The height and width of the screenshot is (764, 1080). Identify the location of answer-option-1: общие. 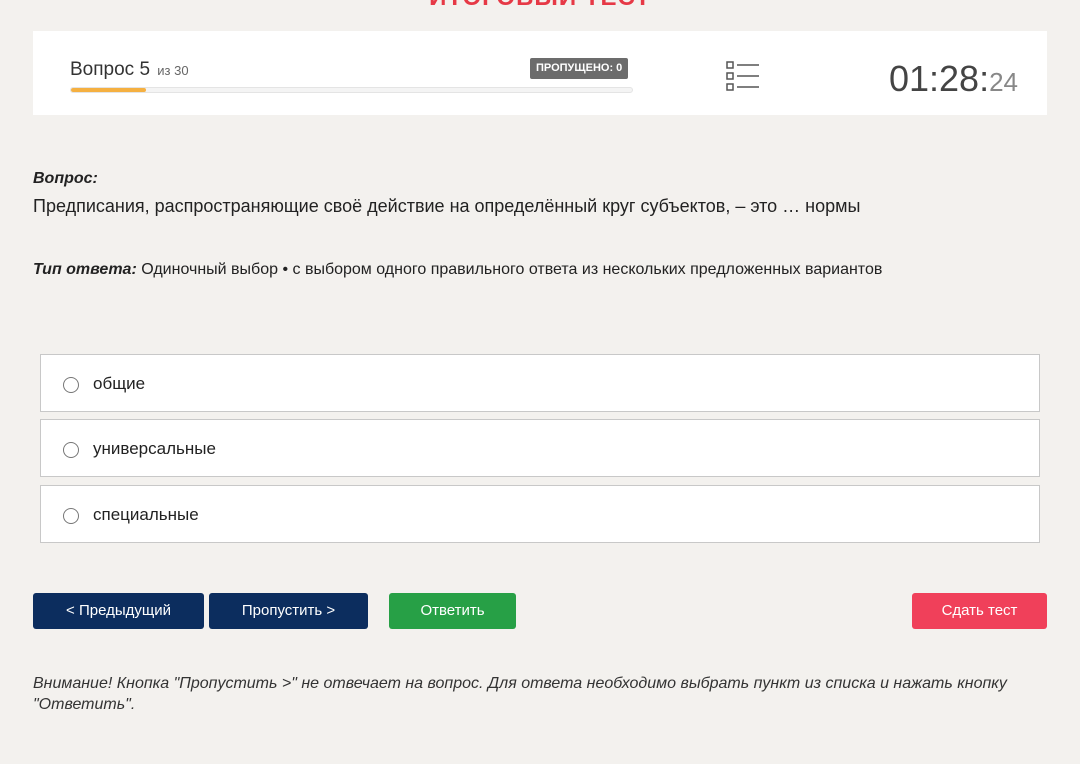
(540, 383).